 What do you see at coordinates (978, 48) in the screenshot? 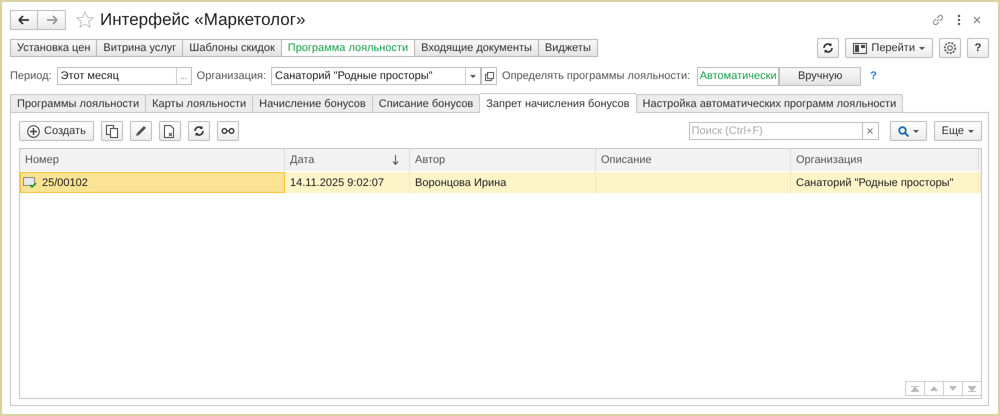
I see `help-button: ?` at bounding box center [978, 48].